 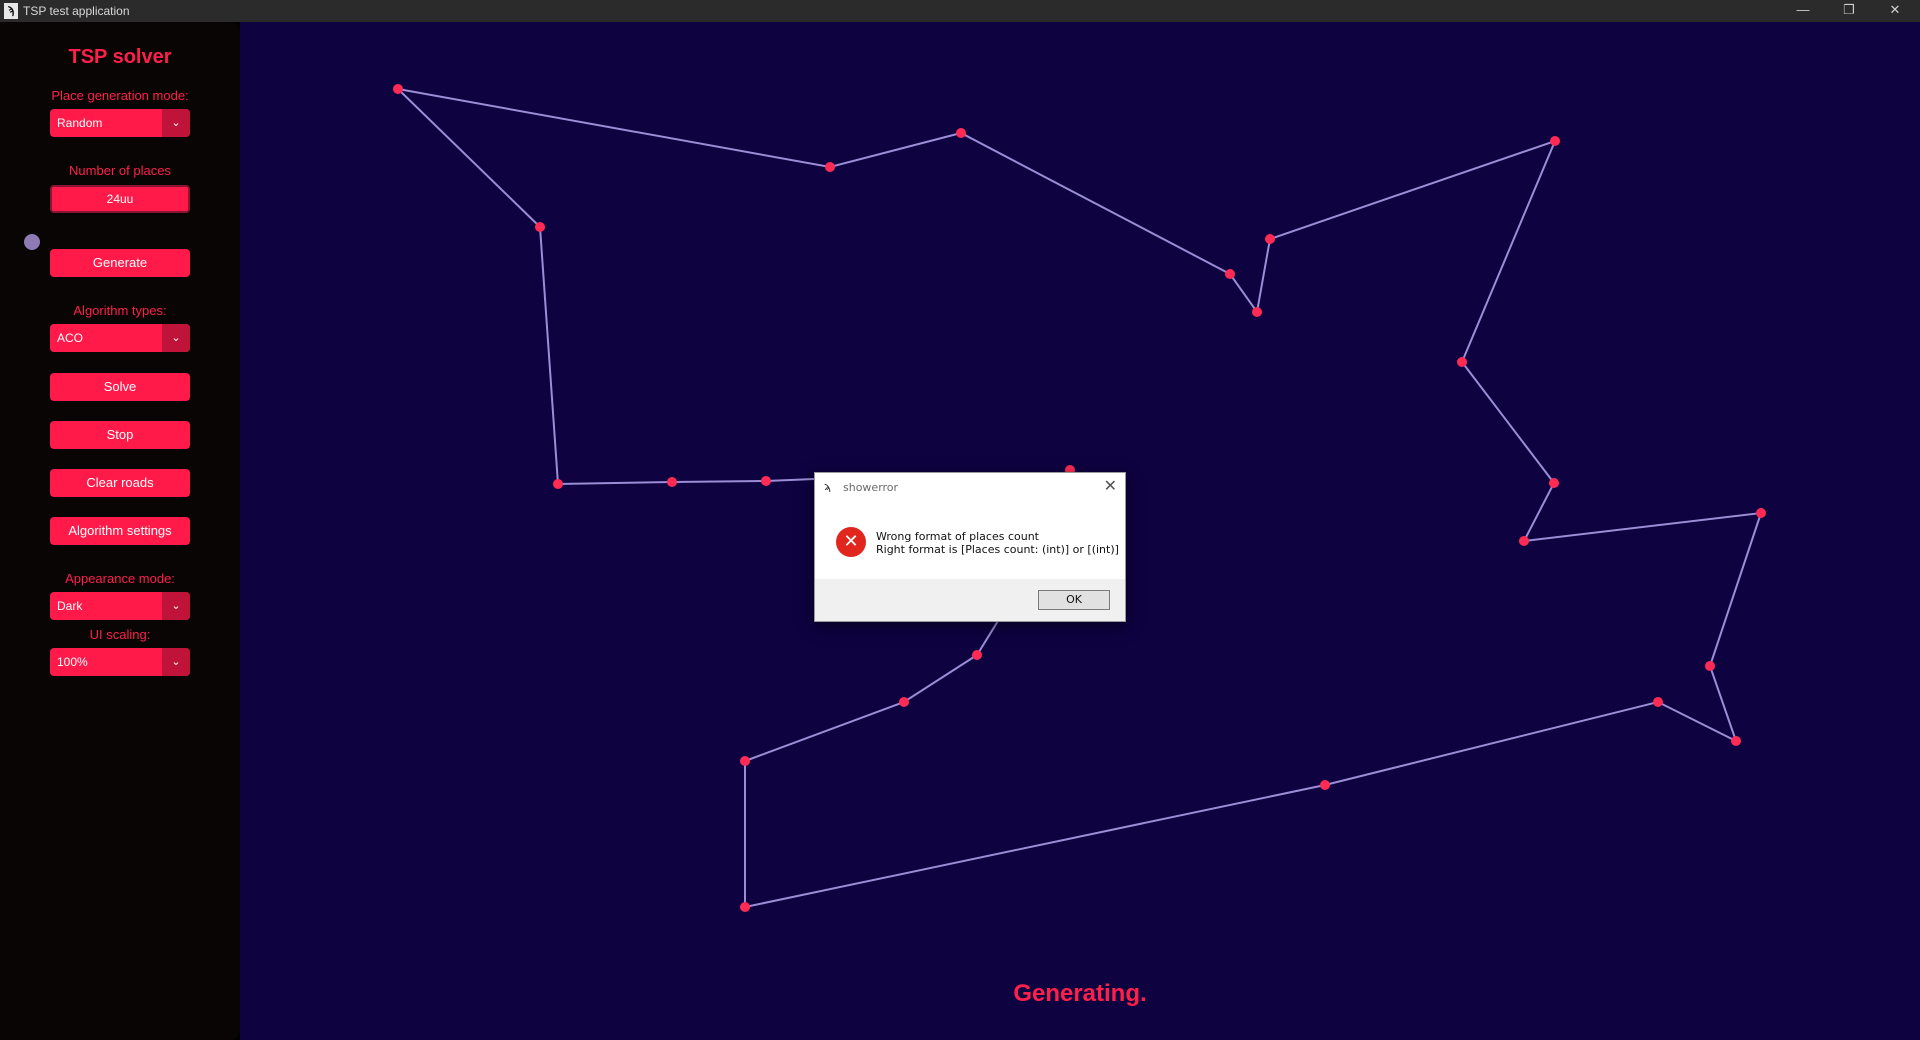 I want to click on number-of-places-input: 24uu, so click(x=120, y=199).